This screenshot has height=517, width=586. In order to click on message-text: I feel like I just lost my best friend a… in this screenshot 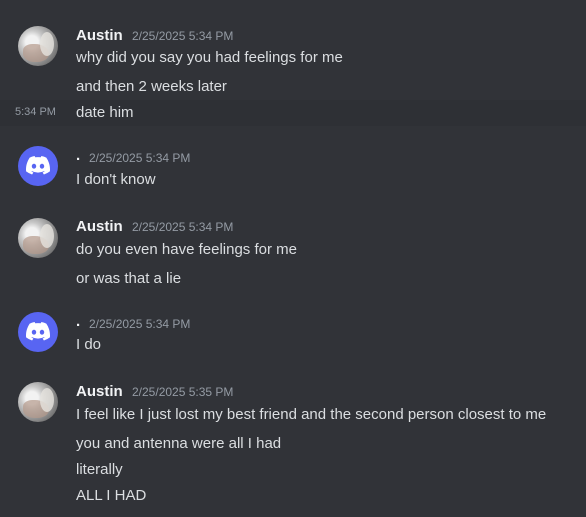, I will do `click(311, 414)`.